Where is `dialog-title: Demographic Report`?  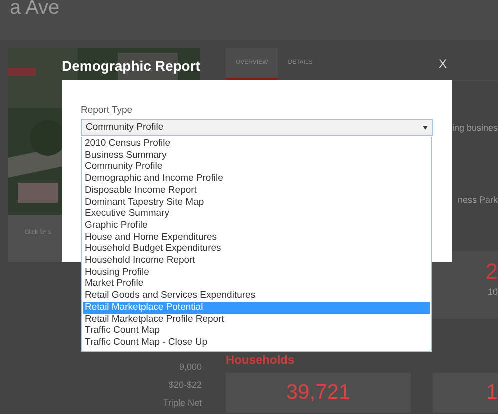
dialog-title: Demographic Report is located at coordinates (131, 65).